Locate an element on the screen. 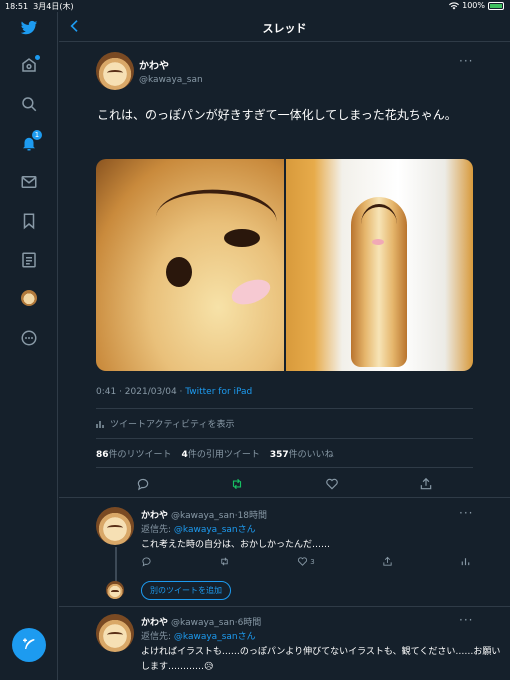 Image resolution: width=510 pixels, height=680 pixels. retweet-stat: 86件のリツイート is located at coordinates (134, 453).